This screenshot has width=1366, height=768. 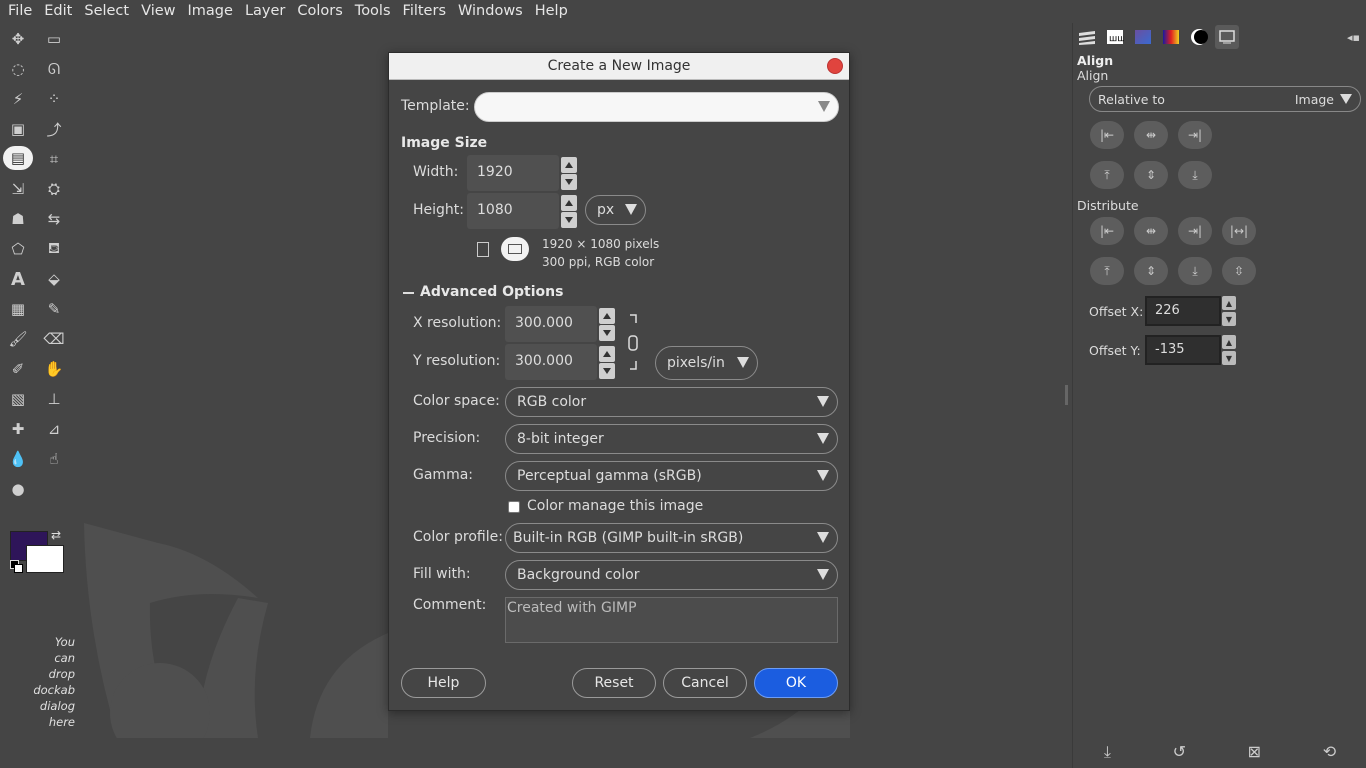 I want to click on template-combo, so click(x=656, y=107).